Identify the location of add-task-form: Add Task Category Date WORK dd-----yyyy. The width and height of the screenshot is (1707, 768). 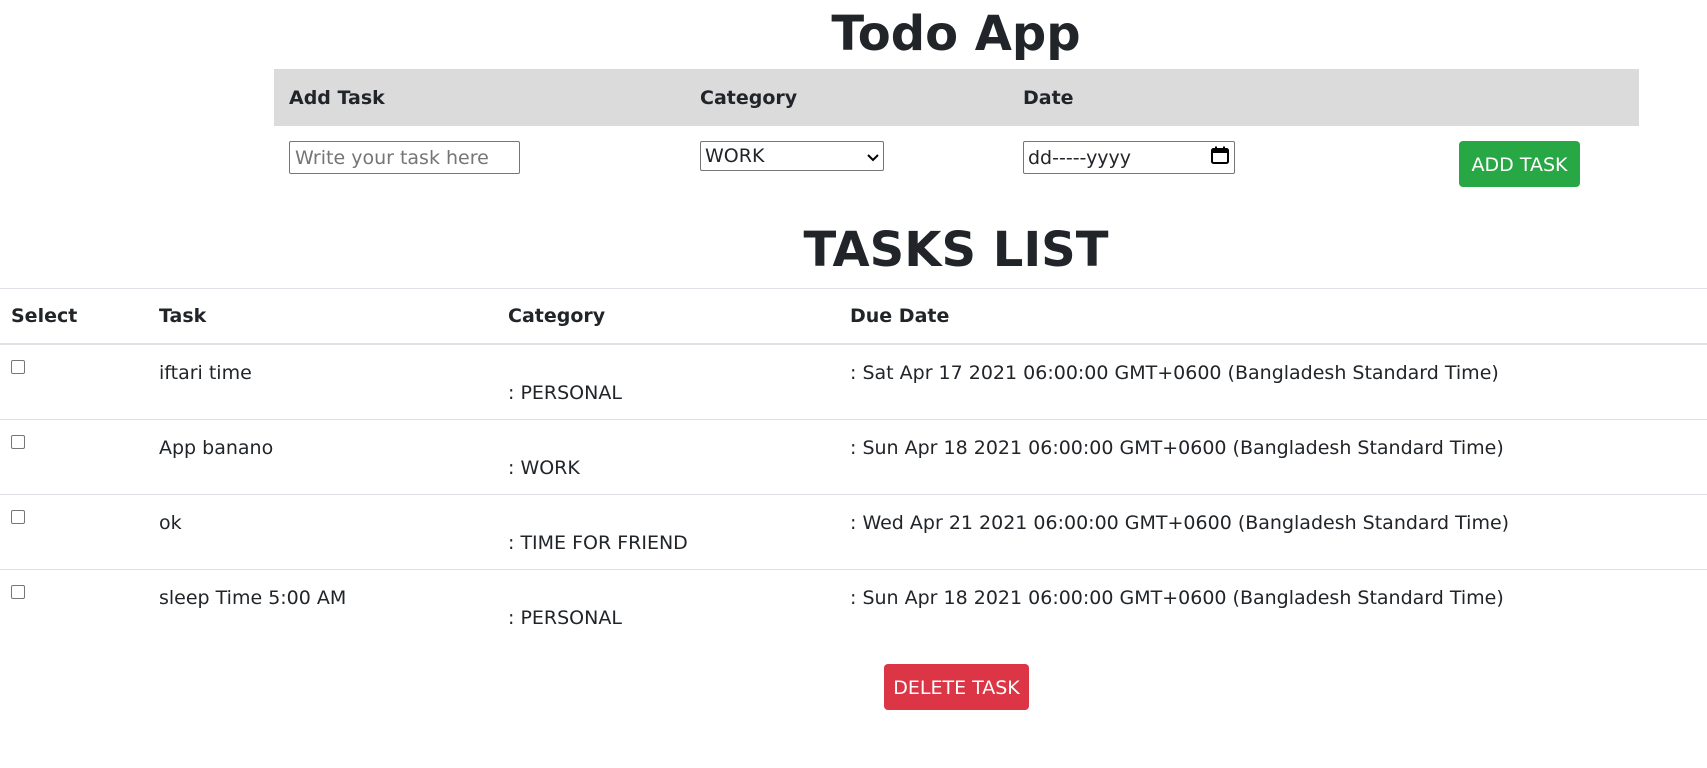
(956, 135).